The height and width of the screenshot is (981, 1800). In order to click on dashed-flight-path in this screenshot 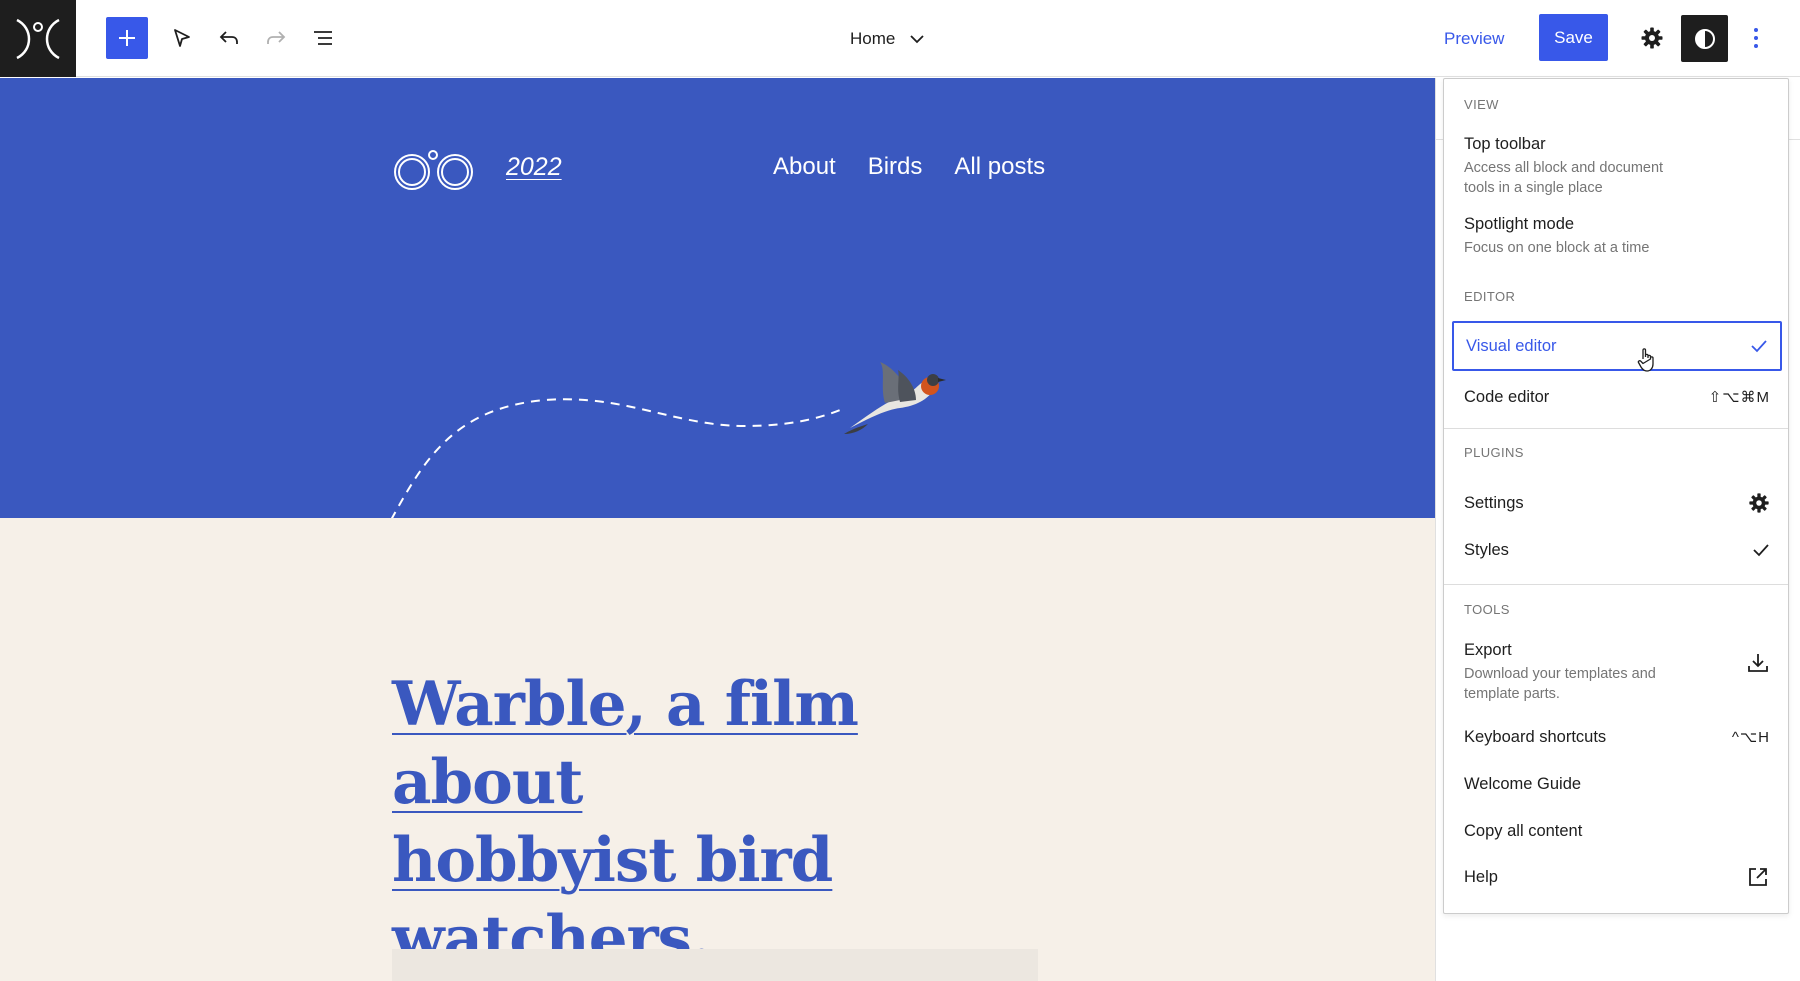, I will do `click(615, 459)`.